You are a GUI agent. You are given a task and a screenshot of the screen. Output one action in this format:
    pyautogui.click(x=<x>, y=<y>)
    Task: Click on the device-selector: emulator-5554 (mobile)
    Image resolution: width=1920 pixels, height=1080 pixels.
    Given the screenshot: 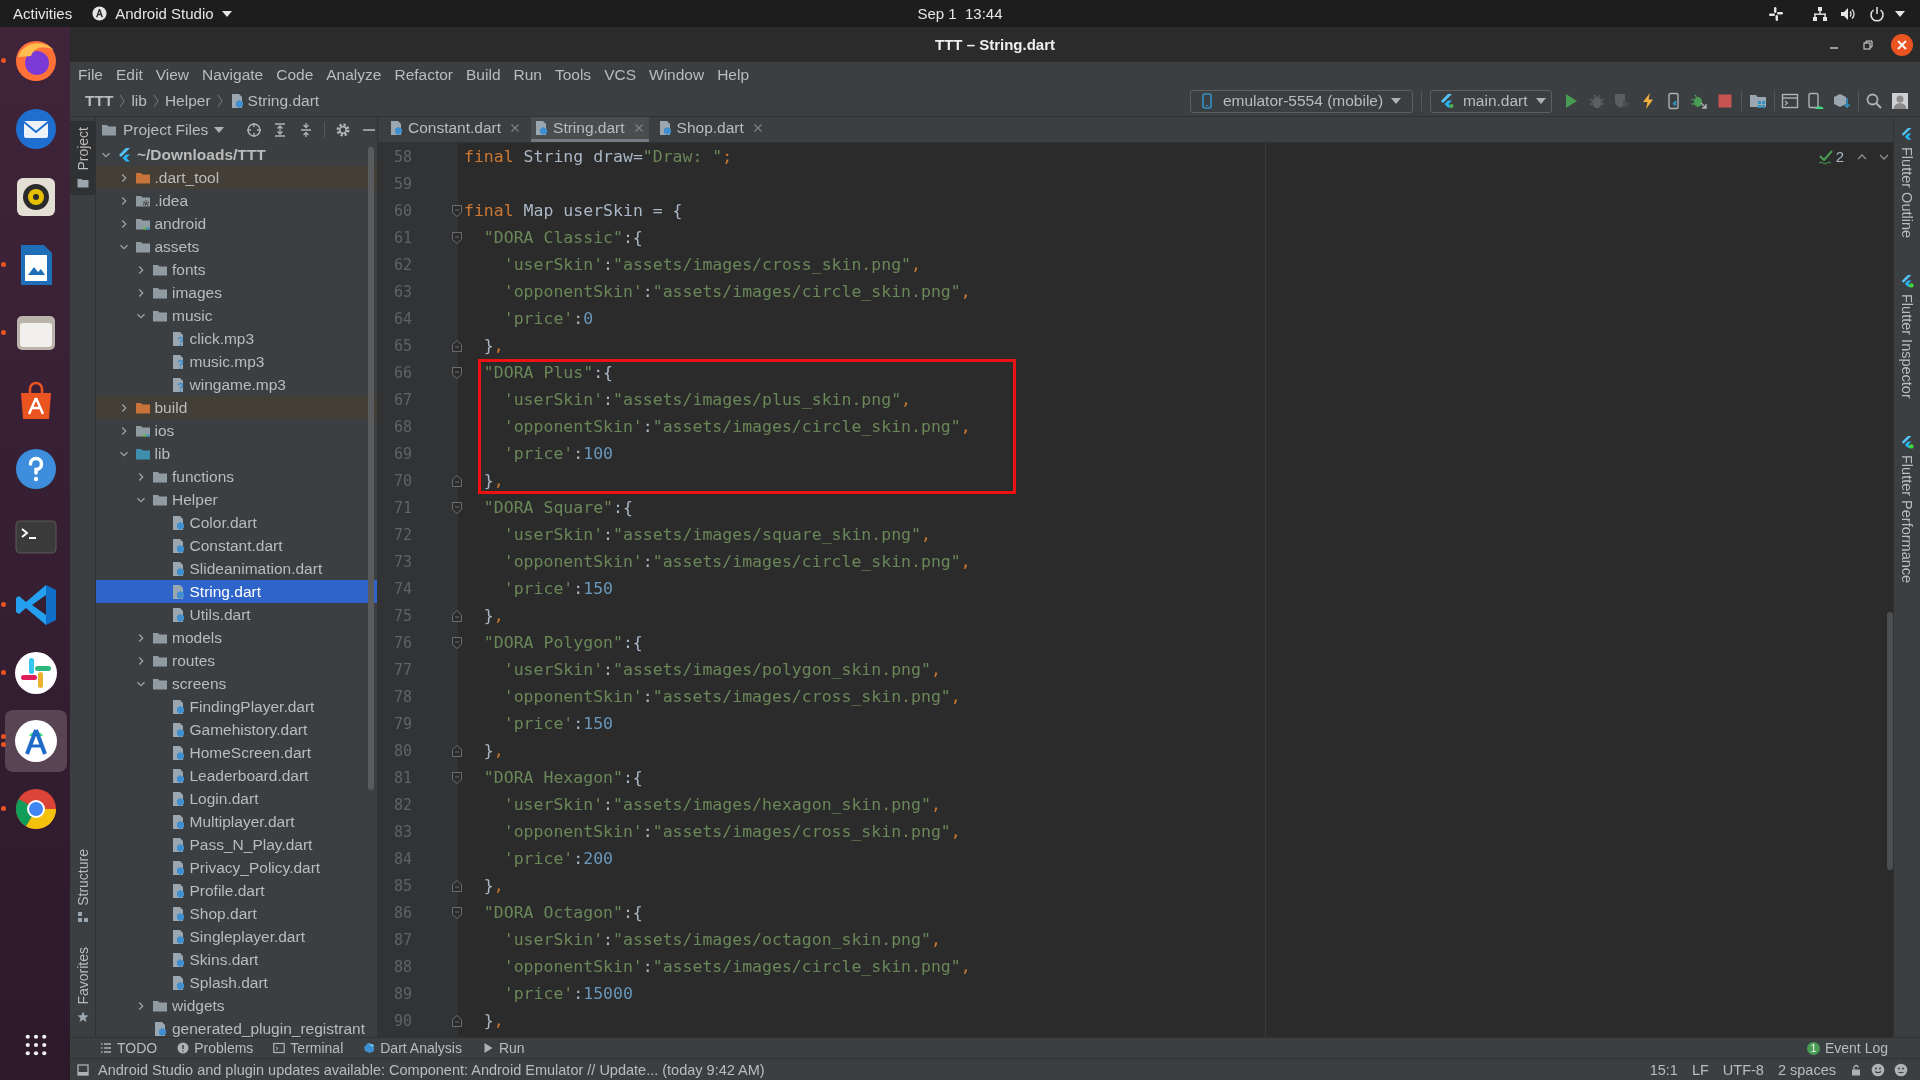 What is the action you would take?
    pyautogui.click(x=1301, y=101)
    